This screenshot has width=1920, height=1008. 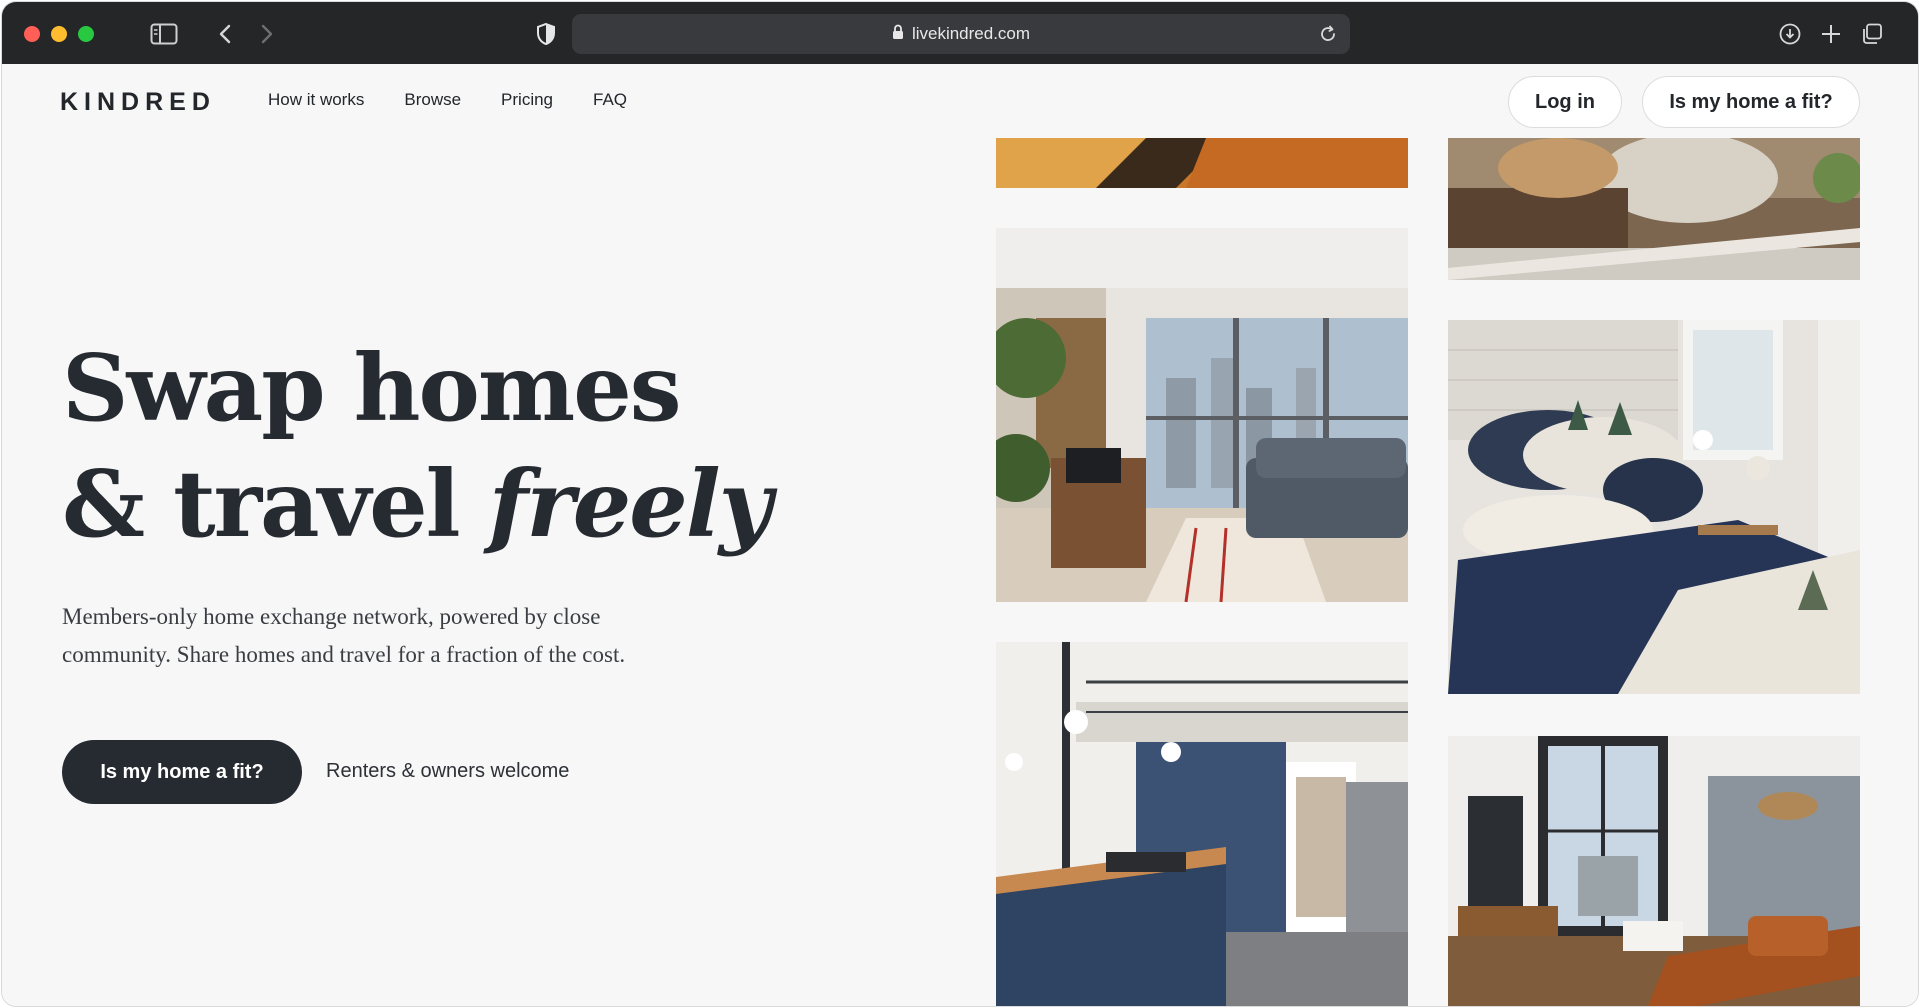 I want to click on minimize-window-button, so click(x=59, y=34).